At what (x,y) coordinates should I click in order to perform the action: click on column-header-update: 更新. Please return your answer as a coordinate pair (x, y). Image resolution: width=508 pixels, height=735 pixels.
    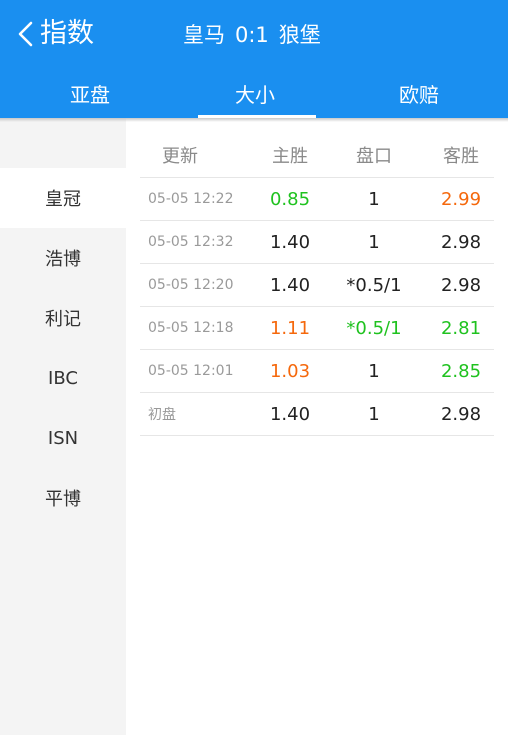
    Looking at the image, I should click on (180, 156).